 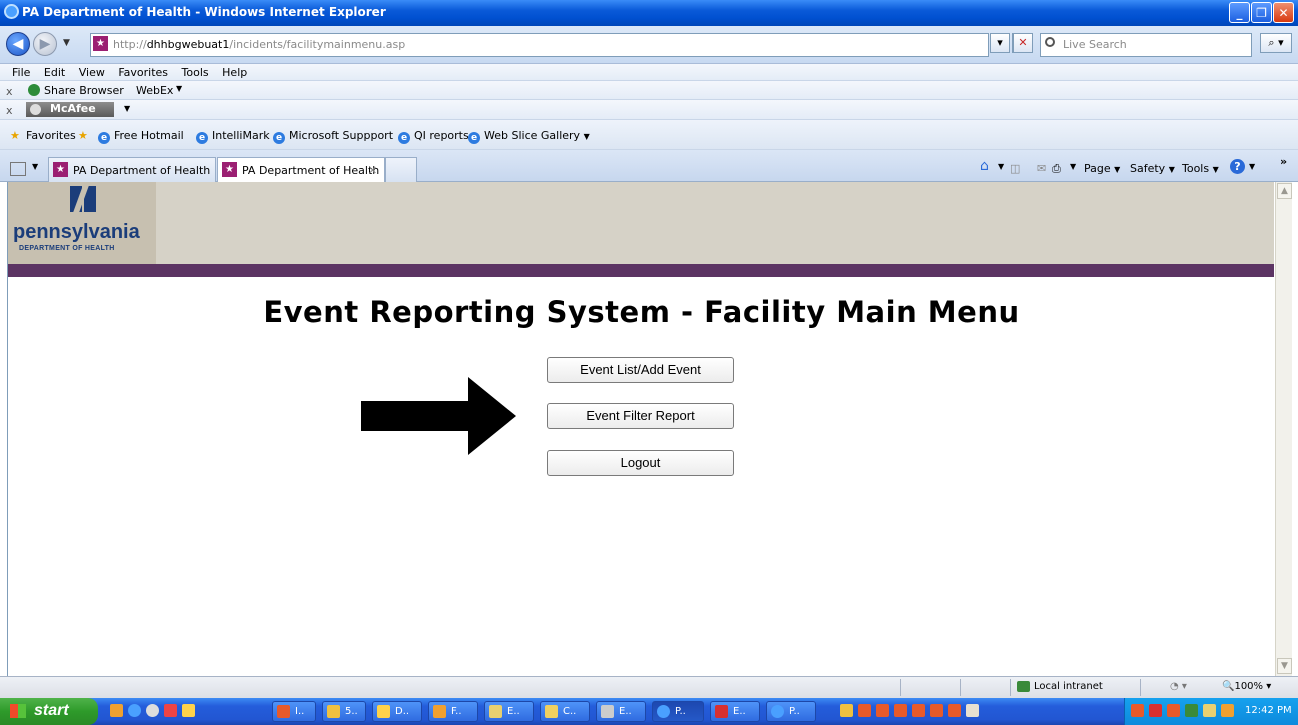 What do you see at coordinates (529, 136) in the screenshot?
I see `fav-item-web-slice-gallery: e Web Slice Gallery ▼` at bounding box center [529, 136].